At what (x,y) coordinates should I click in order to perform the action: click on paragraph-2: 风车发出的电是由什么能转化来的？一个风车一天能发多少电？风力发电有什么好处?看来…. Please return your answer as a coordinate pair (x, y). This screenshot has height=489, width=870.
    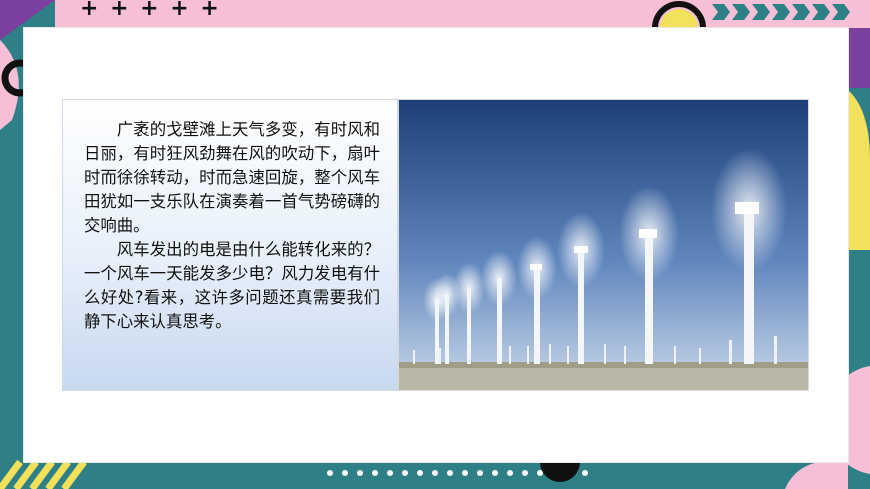
    Looking at the image, I should click on (232, 285).